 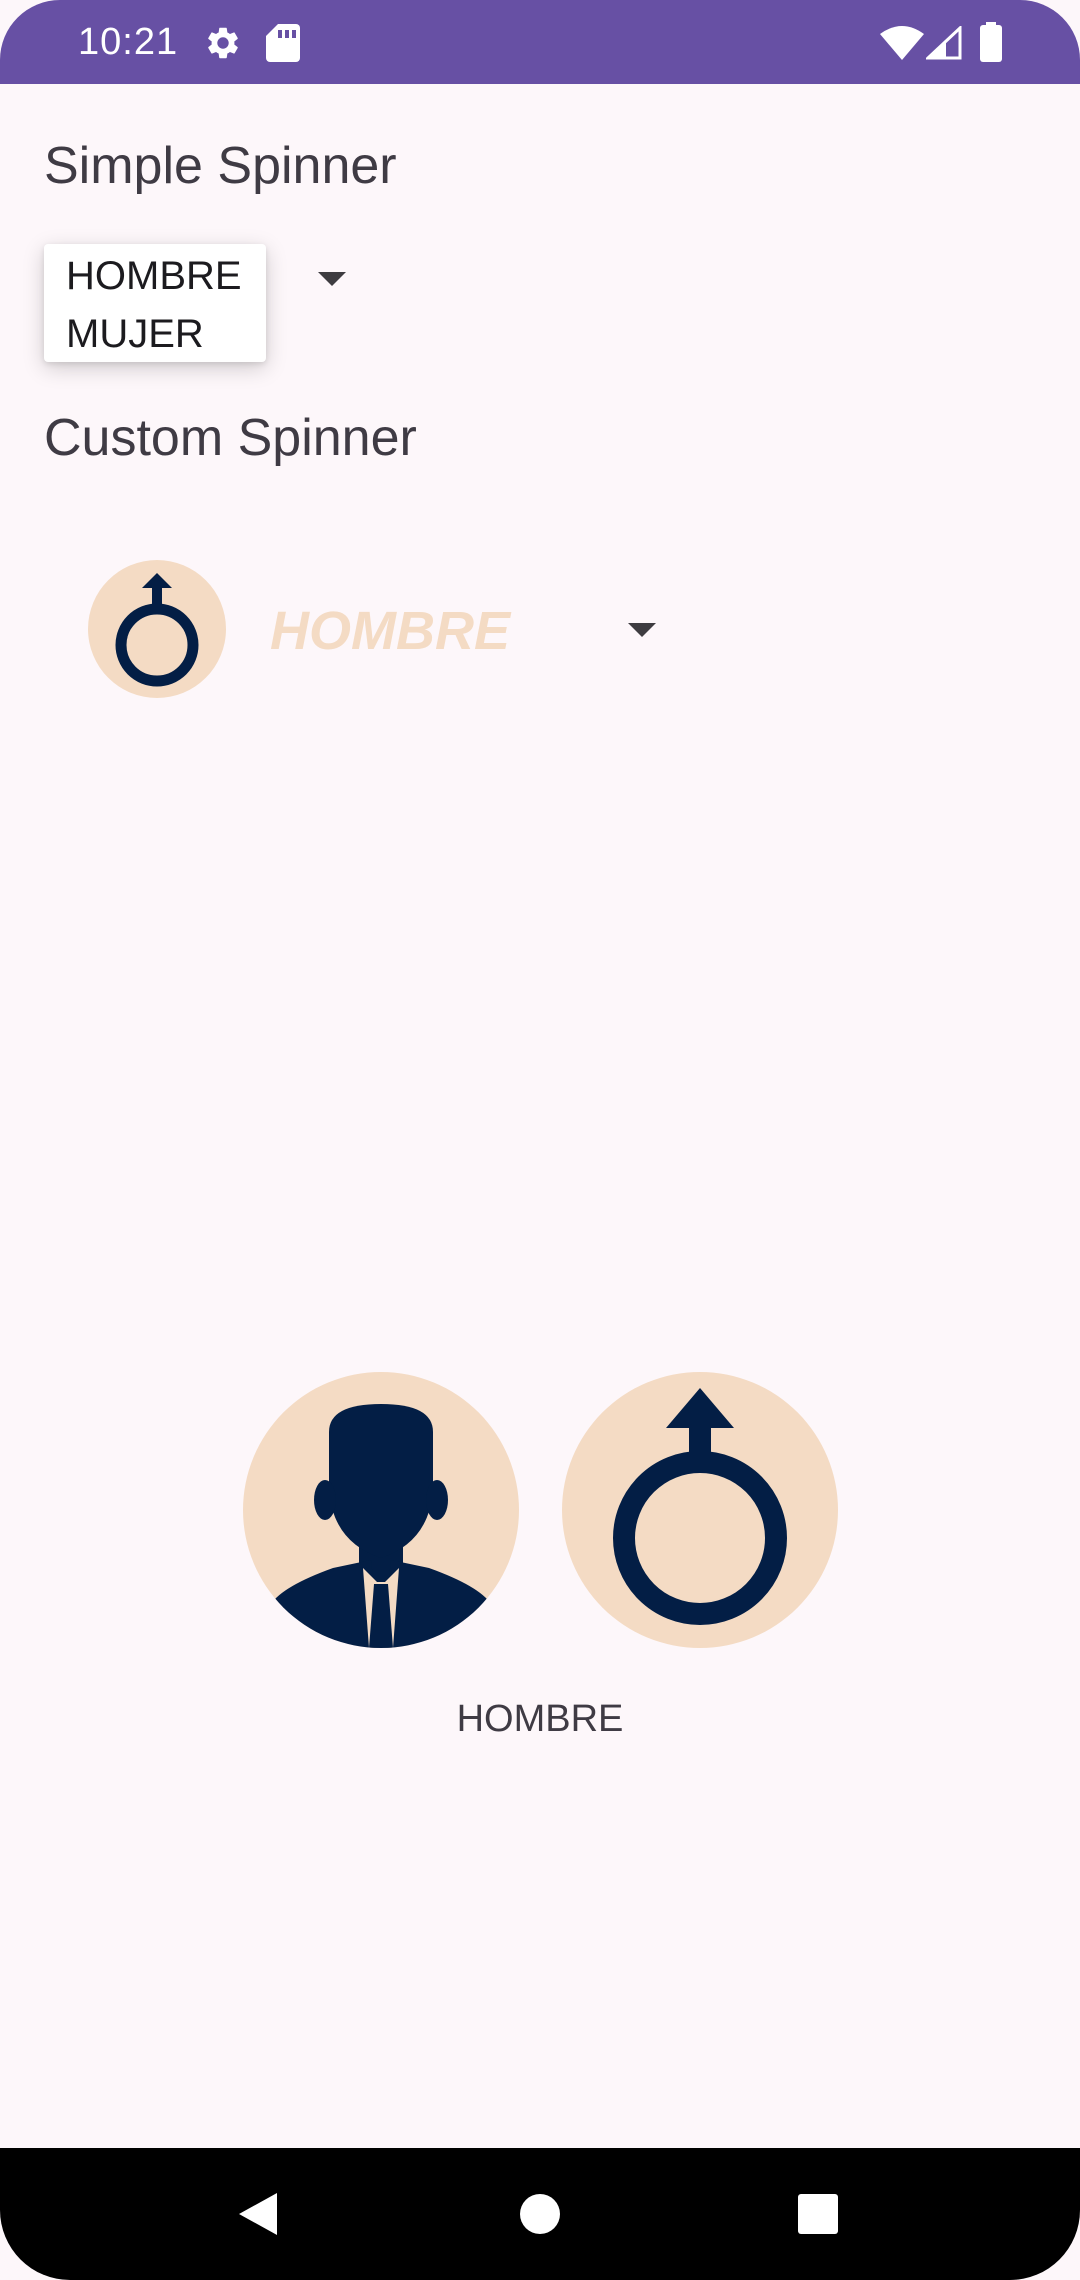 I want to click on man-avatar-image, so click(x=381, y=1510).